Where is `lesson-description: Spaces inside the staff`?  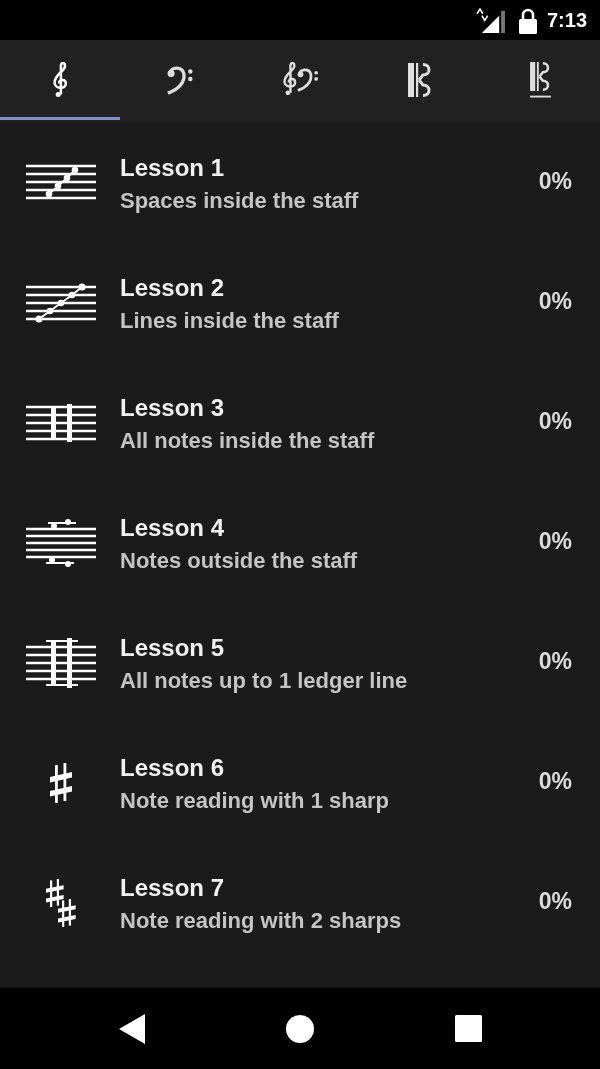
lesson-description: Spaces inside the staff is located at coordinates (239, 200).